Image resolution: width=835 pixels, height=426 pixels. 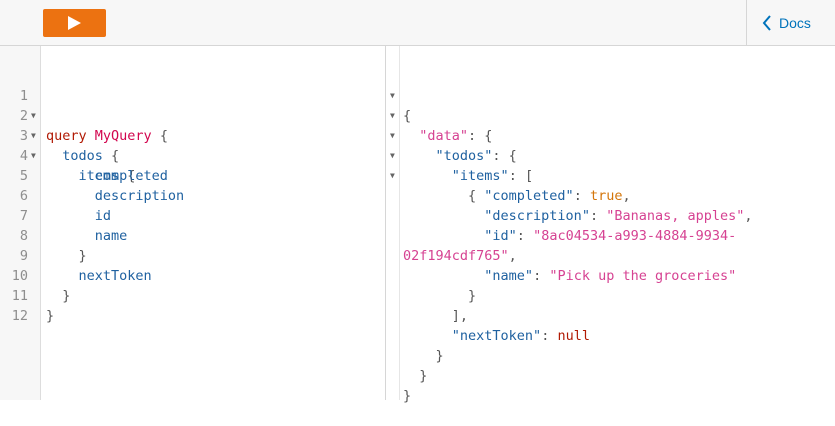 What do you see at coordinates (610, 155) in the screenshot?
I see `result-line: ▼ "items": [` at bounding box center [610, 155].